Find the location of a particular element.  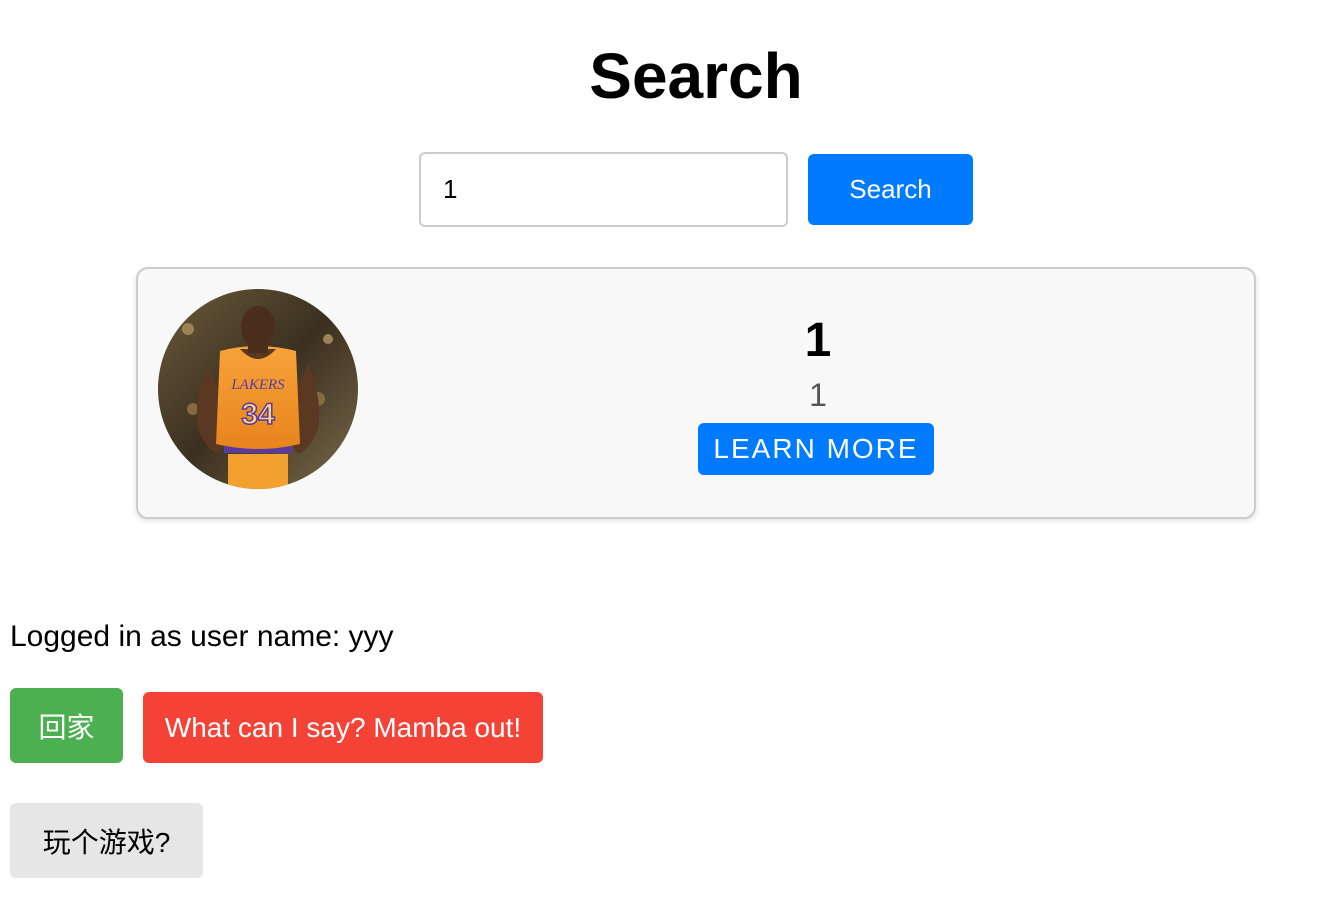

mamba-out-button: What can I say? Mamba out! is located at coordinates (343, 727).